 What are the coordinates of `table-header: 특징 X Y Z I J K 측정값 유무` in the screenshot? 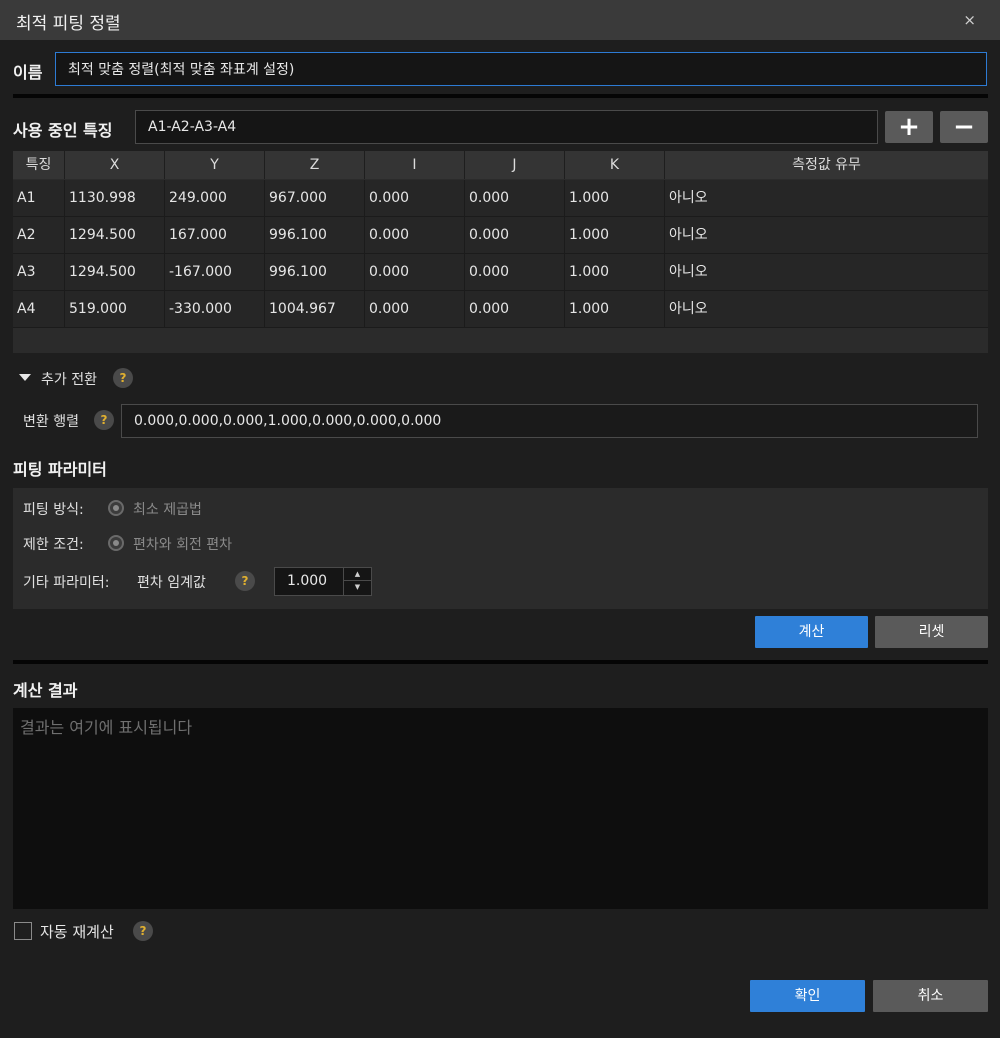 It's located at (500, 165).